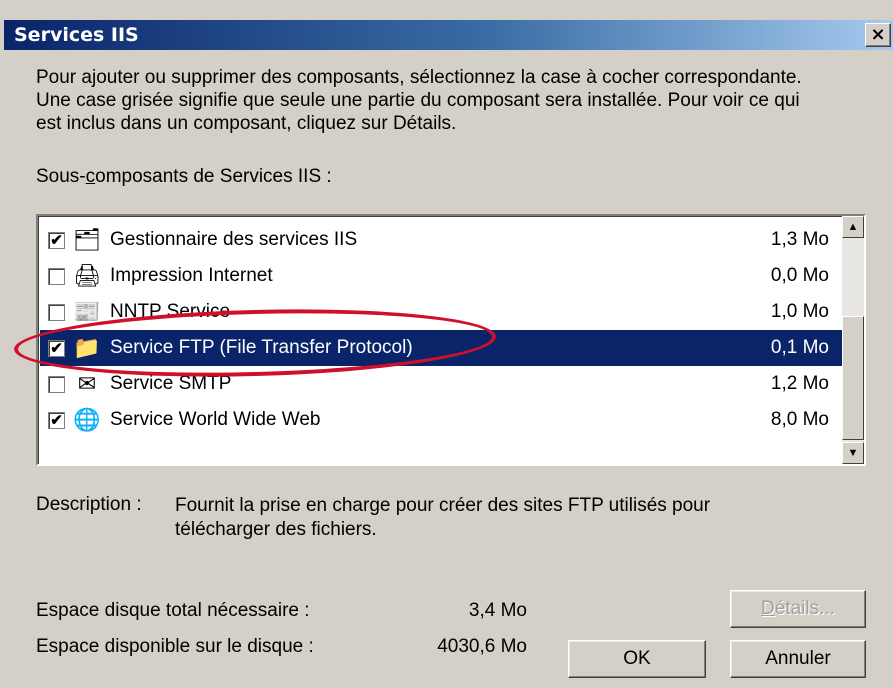 The height and width of the screenshot is (688, 893). What do you see at coordinates (173, 610) in the screenshot?
I see `required-space-label: Espace disque total nécessaire :` at bounding box center [173, 610].